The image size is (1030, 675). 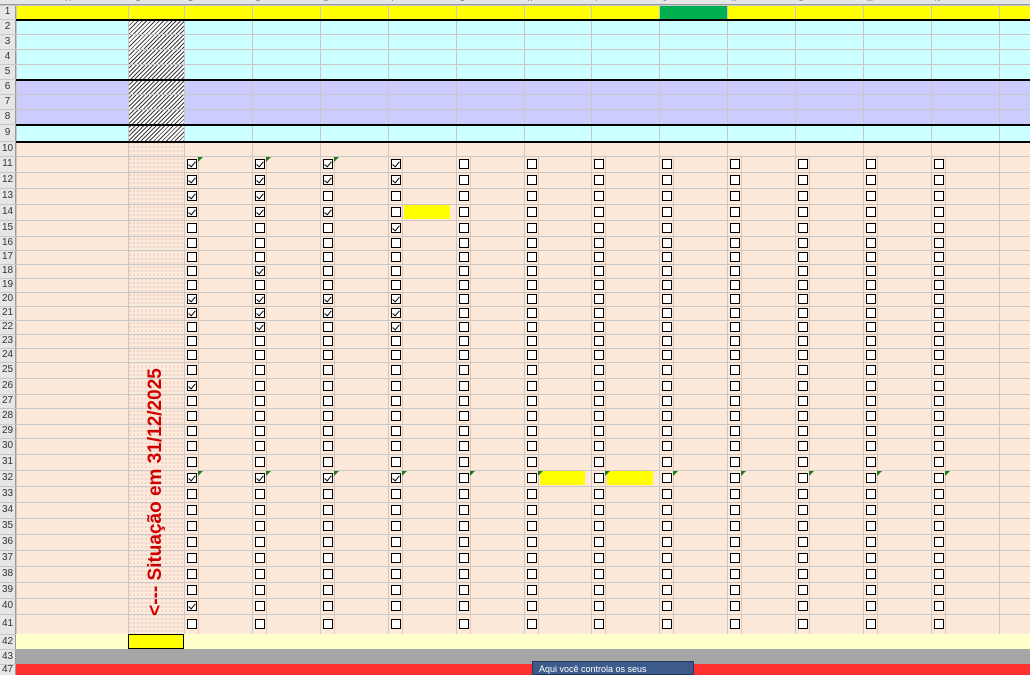 What do you see at coordinates (286, 12) in the screenshot?
I see `month-header-fevereiro` at bounding box center [286, 12].